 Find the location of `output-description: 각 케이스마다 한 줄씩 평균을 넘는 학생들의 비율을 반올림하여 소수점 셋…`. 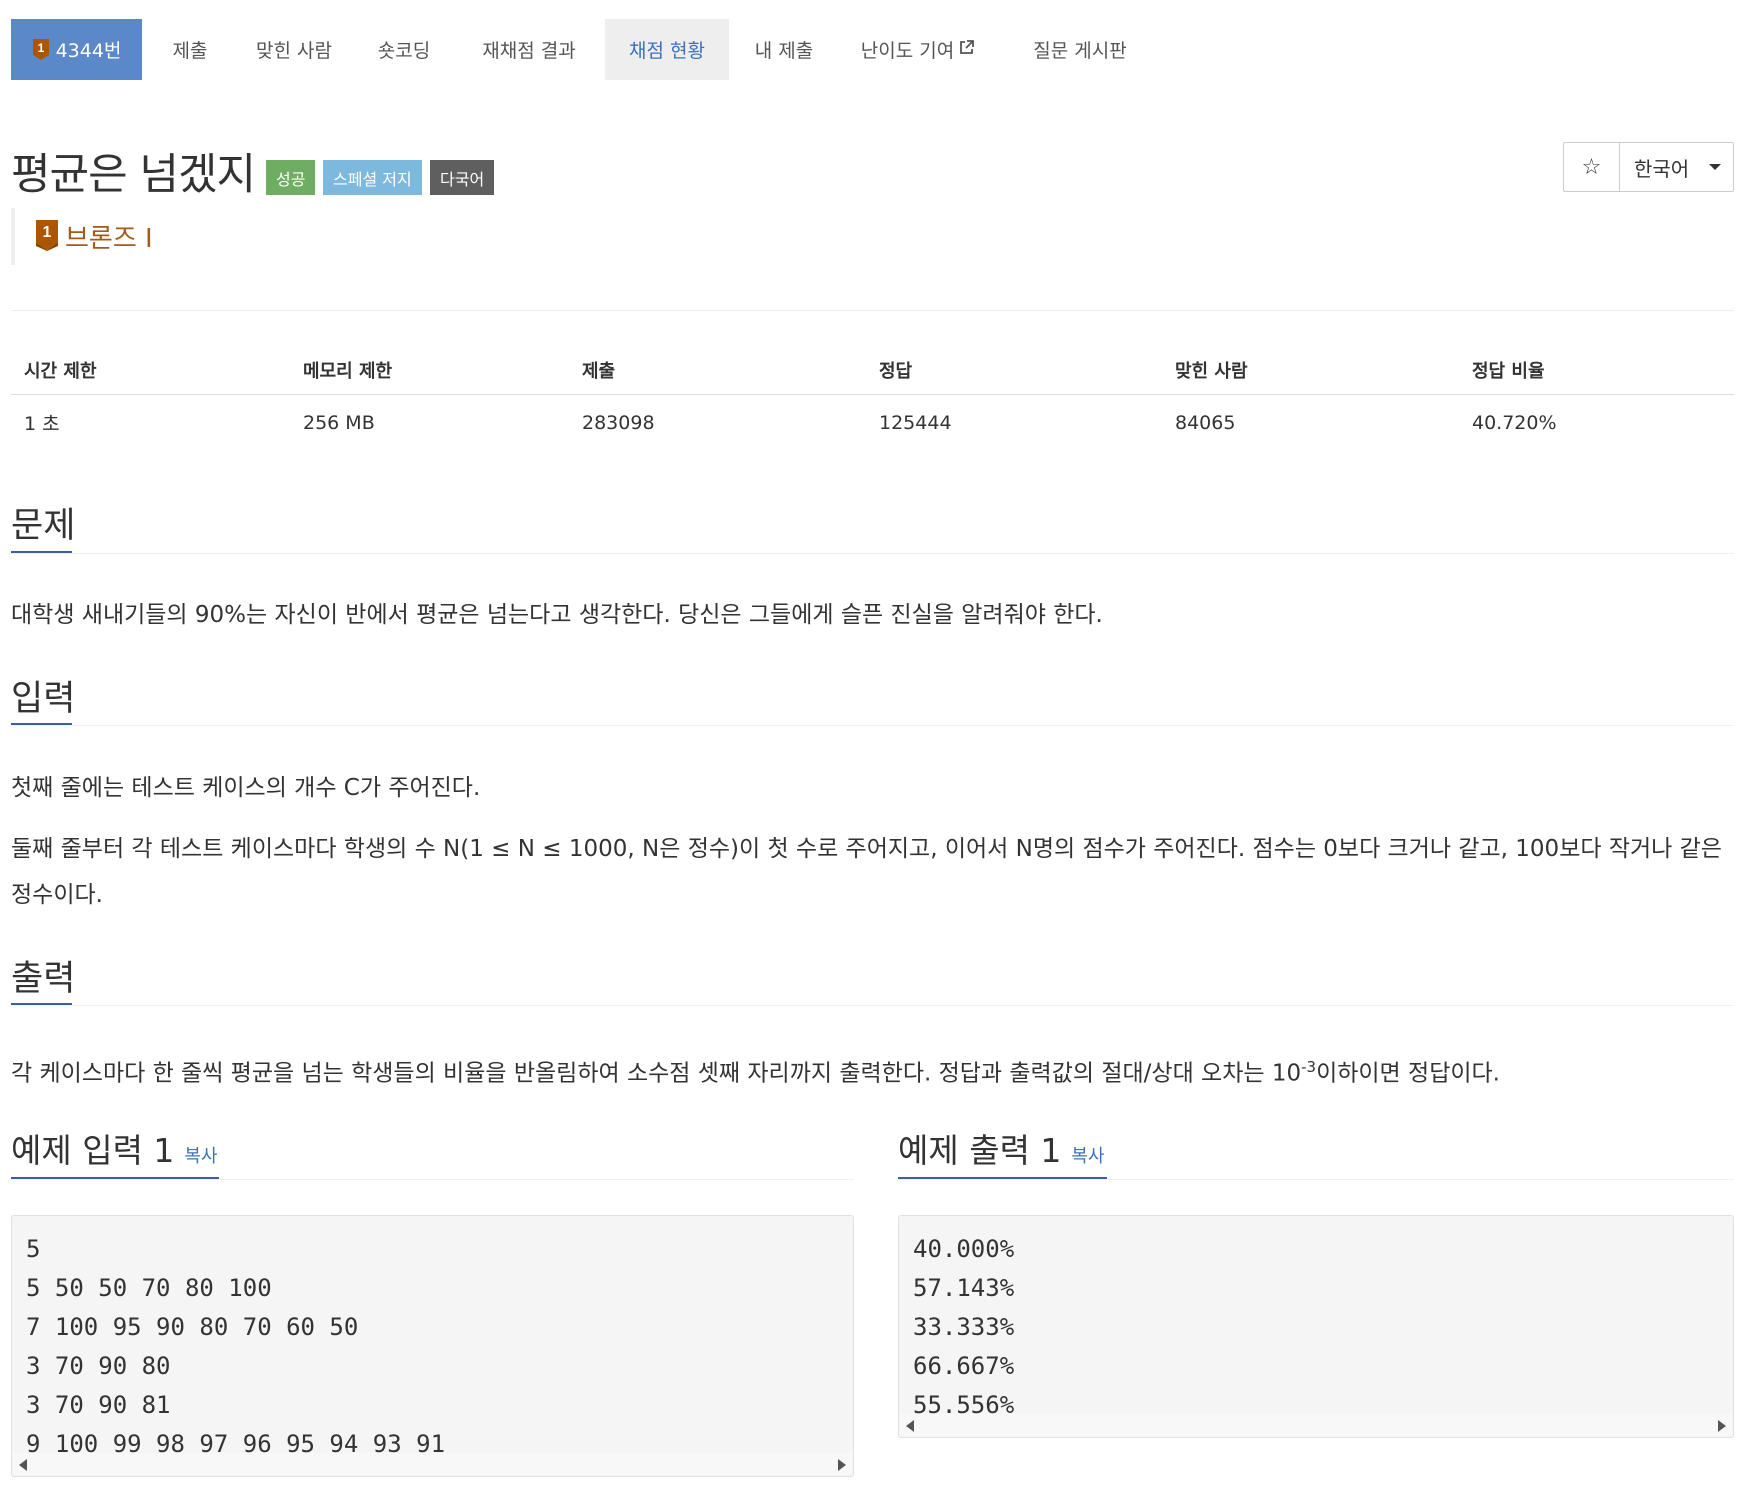

output-description: 각 케이스마다 한 줄씩 평균을 넘는 학생들의 비율을 반올림하여 소수점 셋… is located at coordinates (755, 1072).